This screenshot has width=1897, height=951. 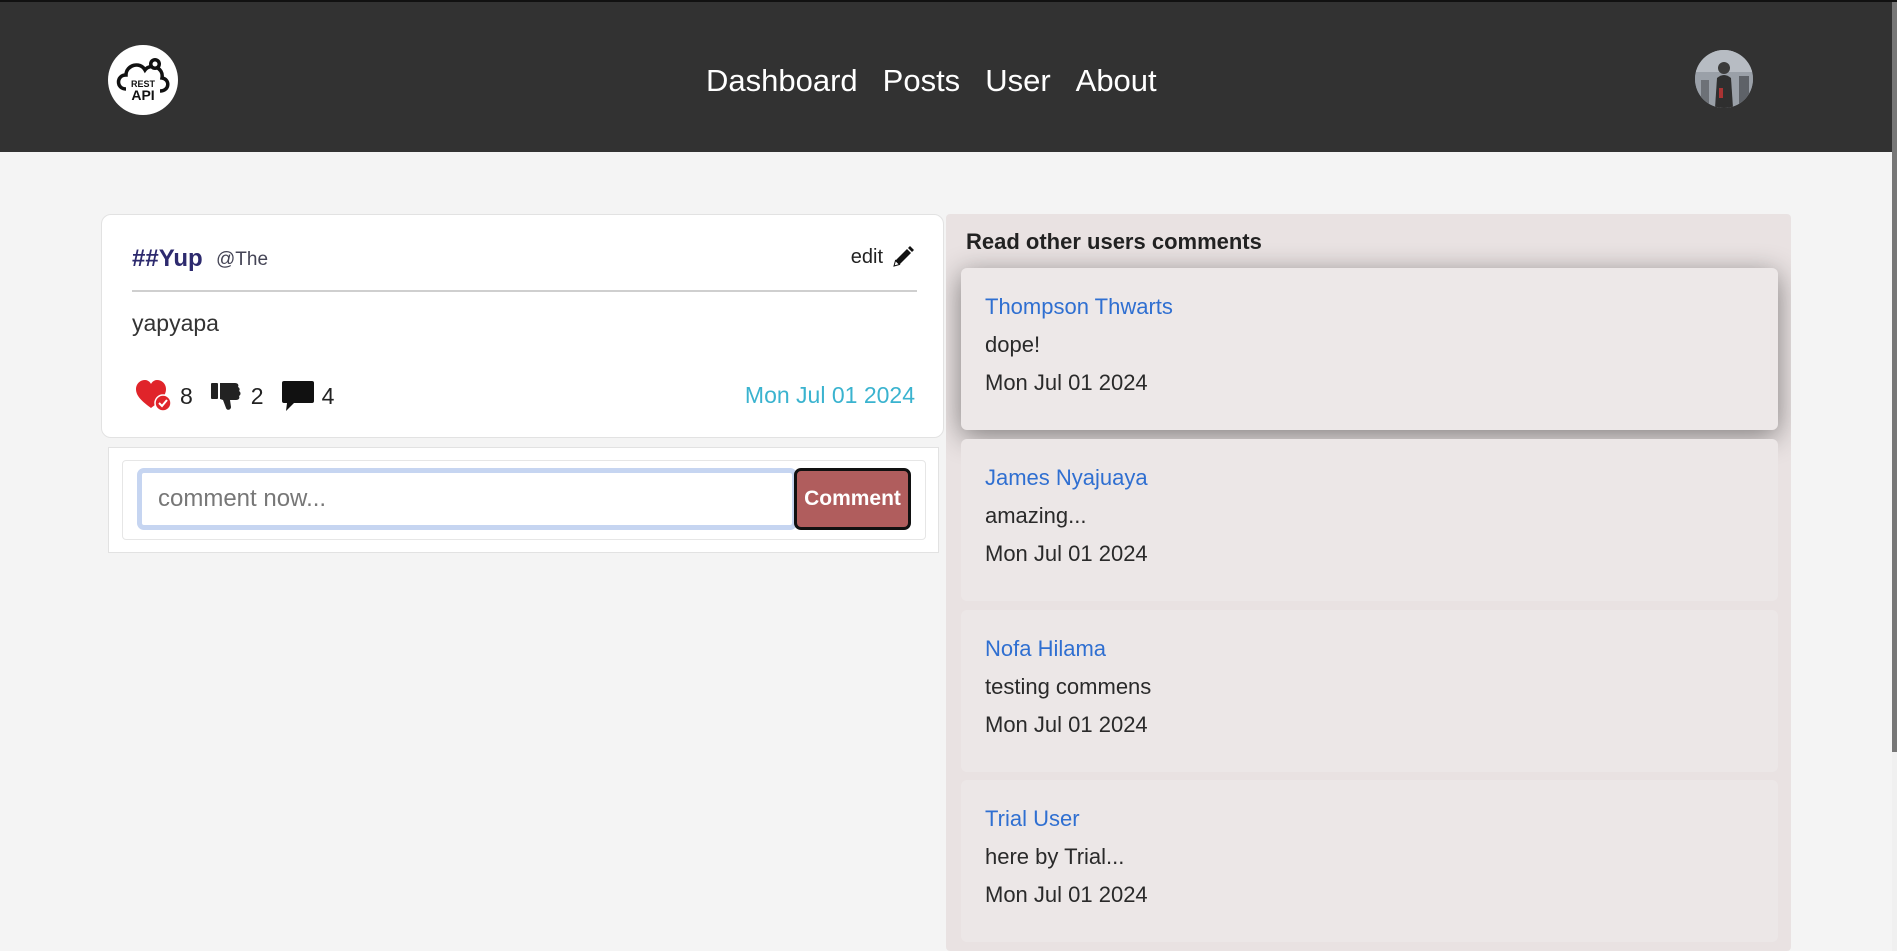 I want to click on like-stat: 8, so click(x=164, y=396).